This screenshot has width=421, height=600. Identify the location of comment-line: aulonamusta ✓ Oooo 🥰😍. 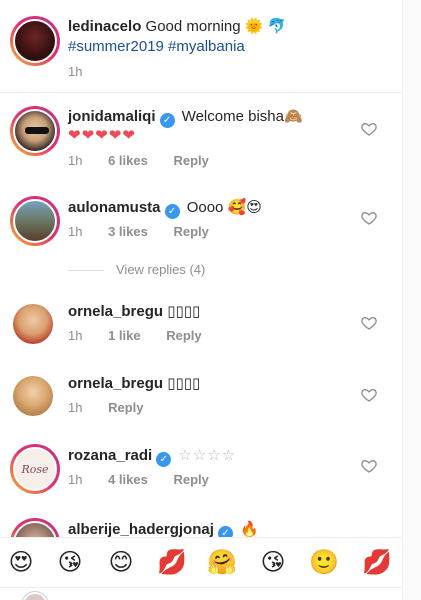
(165, 208).